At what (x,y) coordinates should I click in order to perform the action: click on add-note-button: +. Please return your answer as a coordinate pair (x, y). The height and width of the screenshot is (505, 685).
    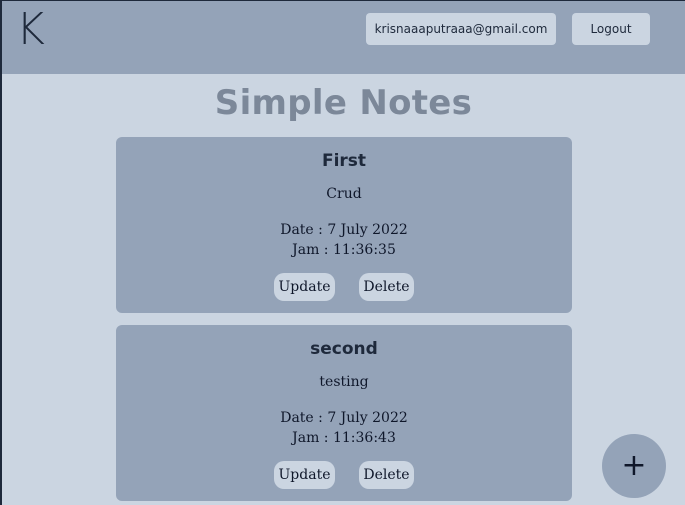
    Looking at the image, I should click on (634, 466).